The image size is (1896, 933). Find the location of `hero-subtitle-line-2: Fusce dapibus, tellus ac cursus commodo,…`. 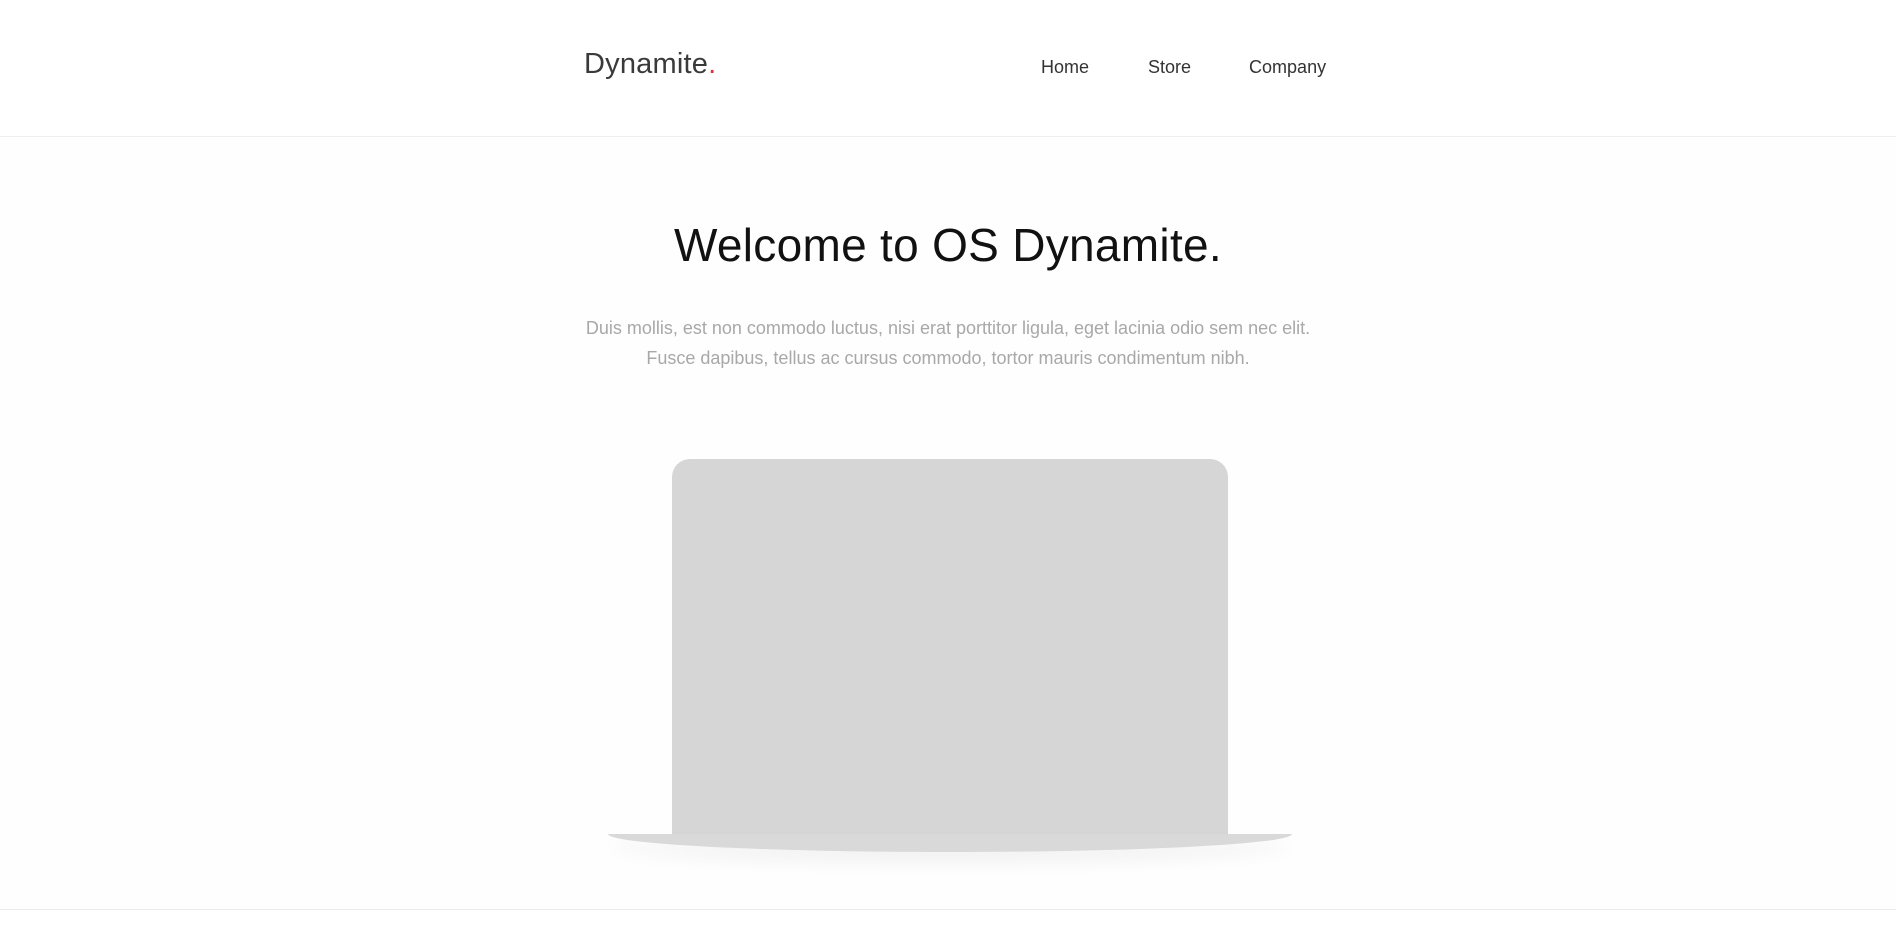

hero-subtitle-line-2: Fusce dapibus, tellus ac cursus commodo,… is located at coordinates (948, 358).